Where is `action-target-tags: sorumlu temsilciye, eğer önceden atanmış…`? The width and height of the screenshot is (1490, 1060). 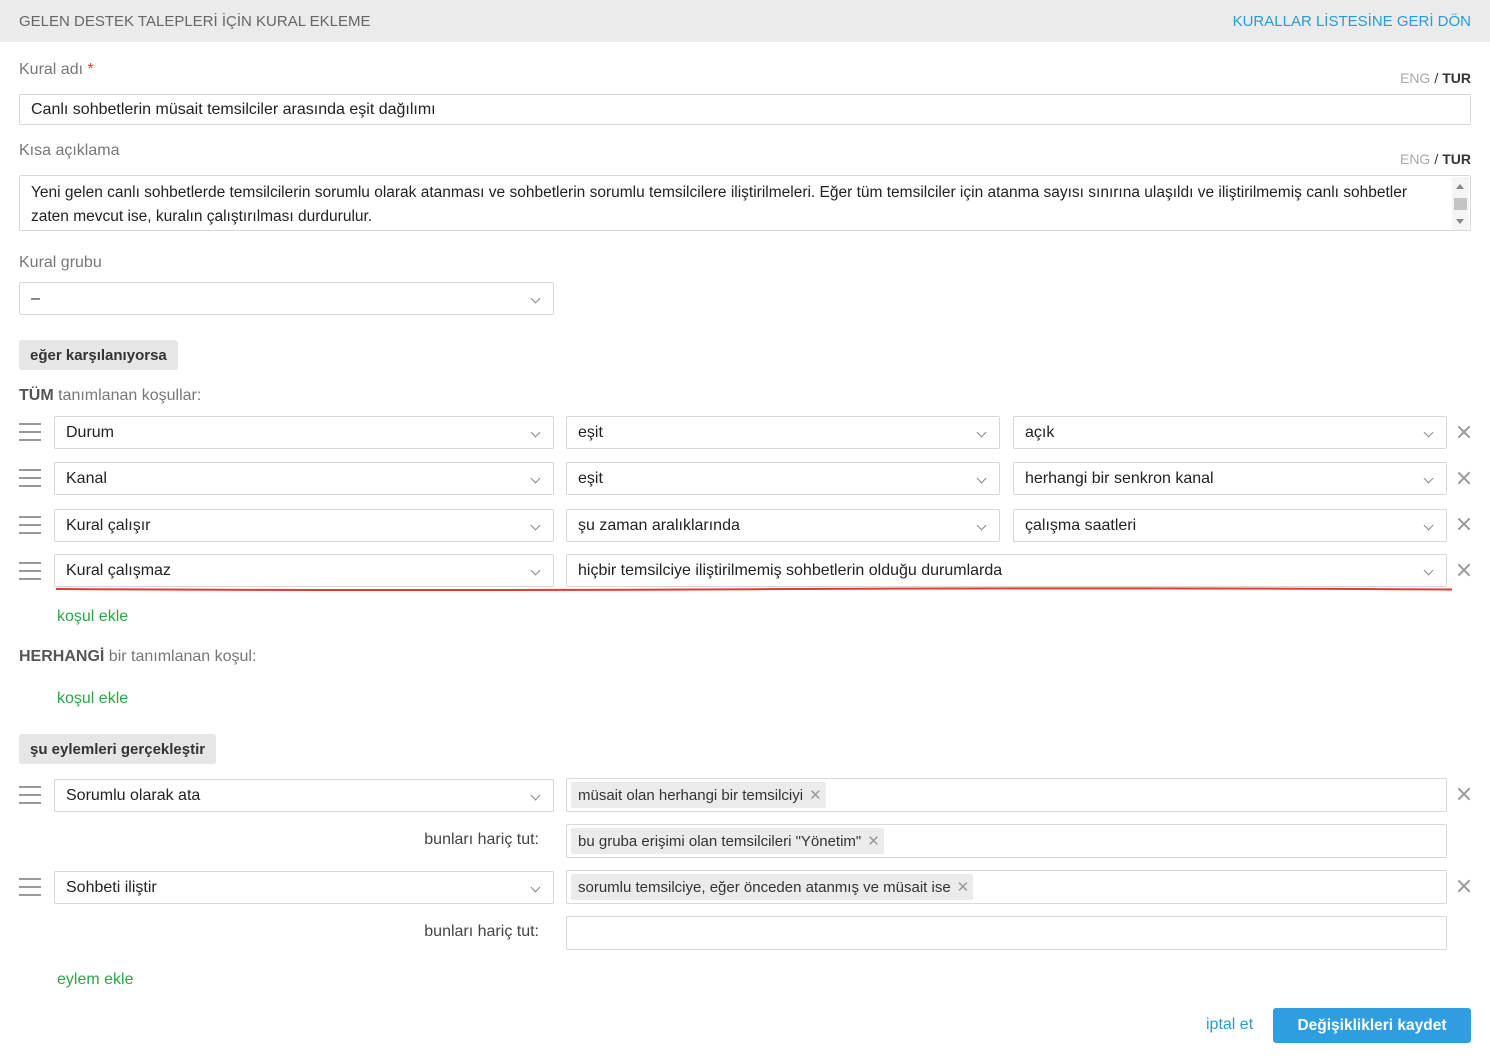
action-target-tags: sorumlu temsilciye, eğer önceden atanmış… is located at coordinates (1006, 887).